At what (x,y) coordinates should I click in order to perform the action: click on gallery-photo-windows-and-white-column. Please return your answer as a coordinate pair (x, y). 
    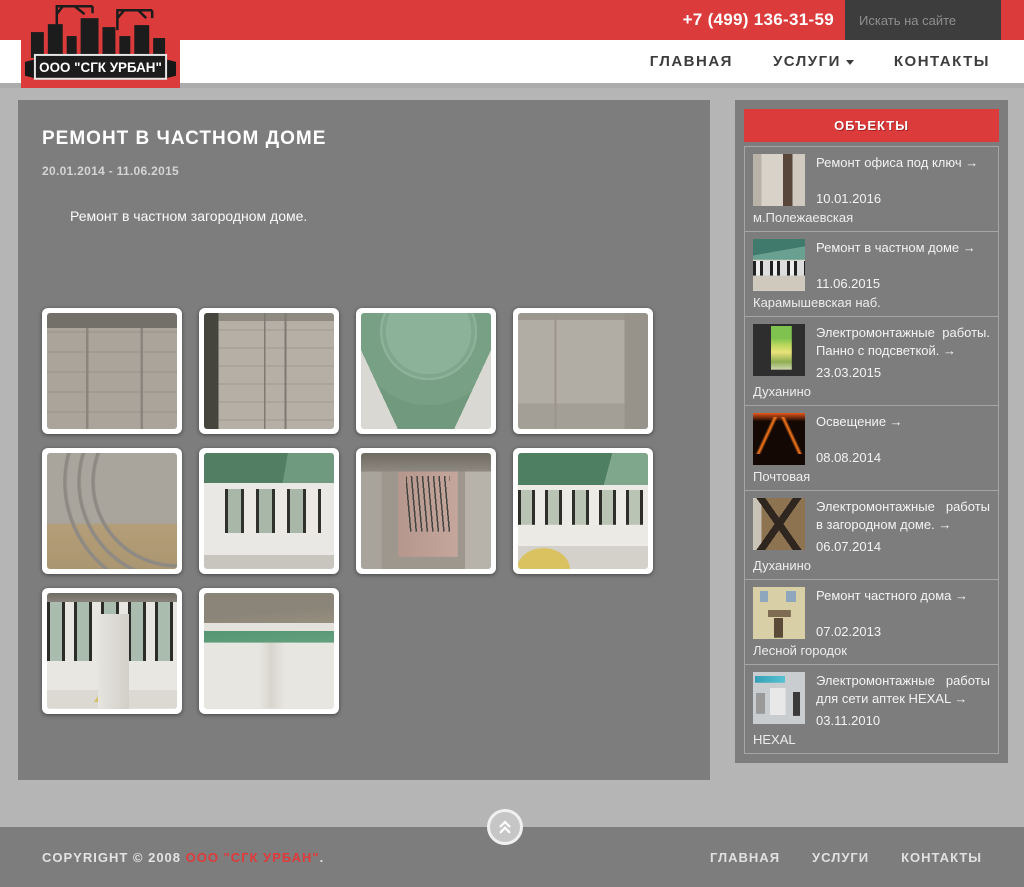
    Looking at the image, I should click on (112, 651).